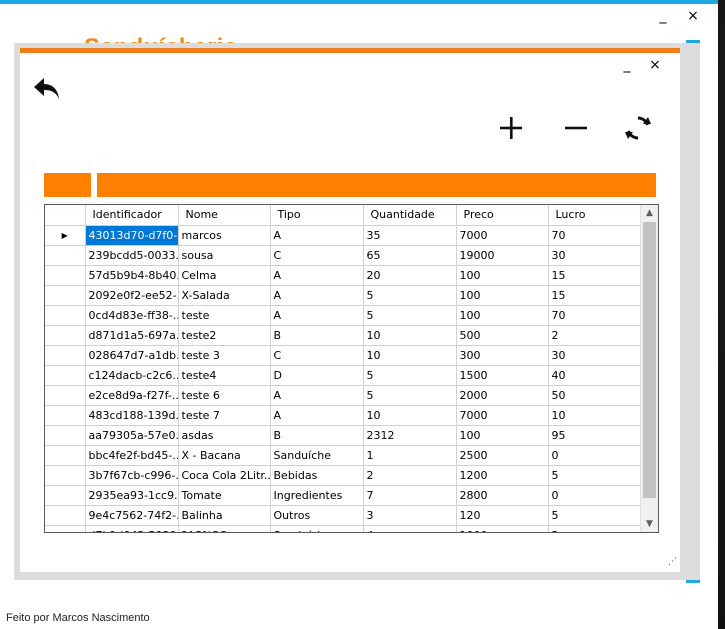  What do you see at coordinates (502, 475) in the screenshot?
I see `table-cell: 1200` at bounding box center [502, 475].